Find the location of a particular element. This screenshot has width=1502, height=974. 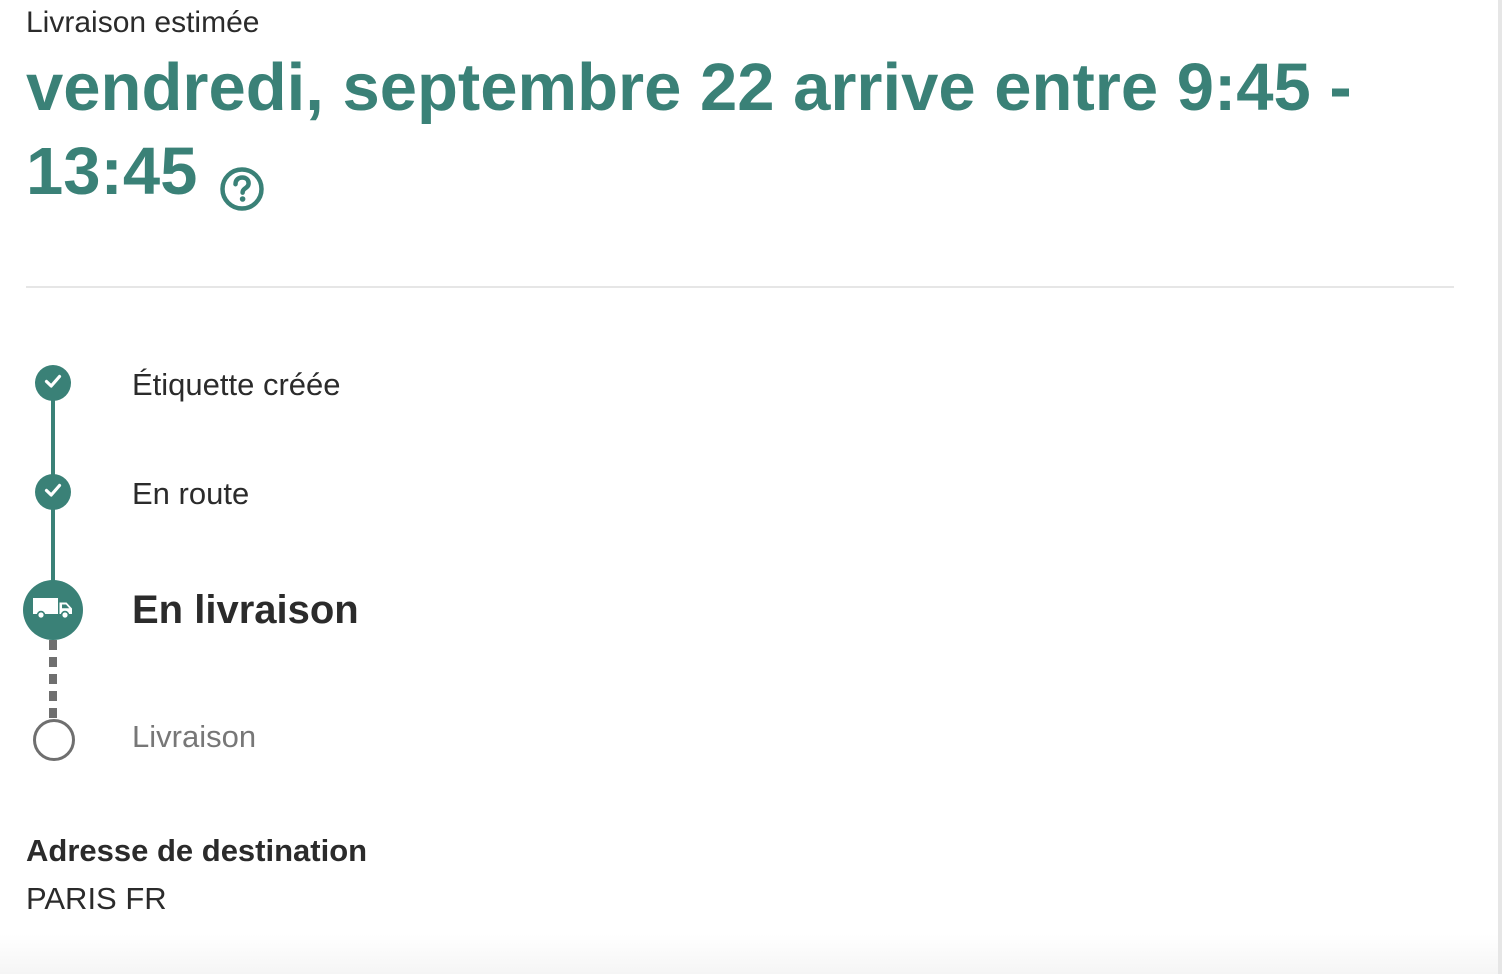

question-circle-icon is located at coordinates (242, 180).